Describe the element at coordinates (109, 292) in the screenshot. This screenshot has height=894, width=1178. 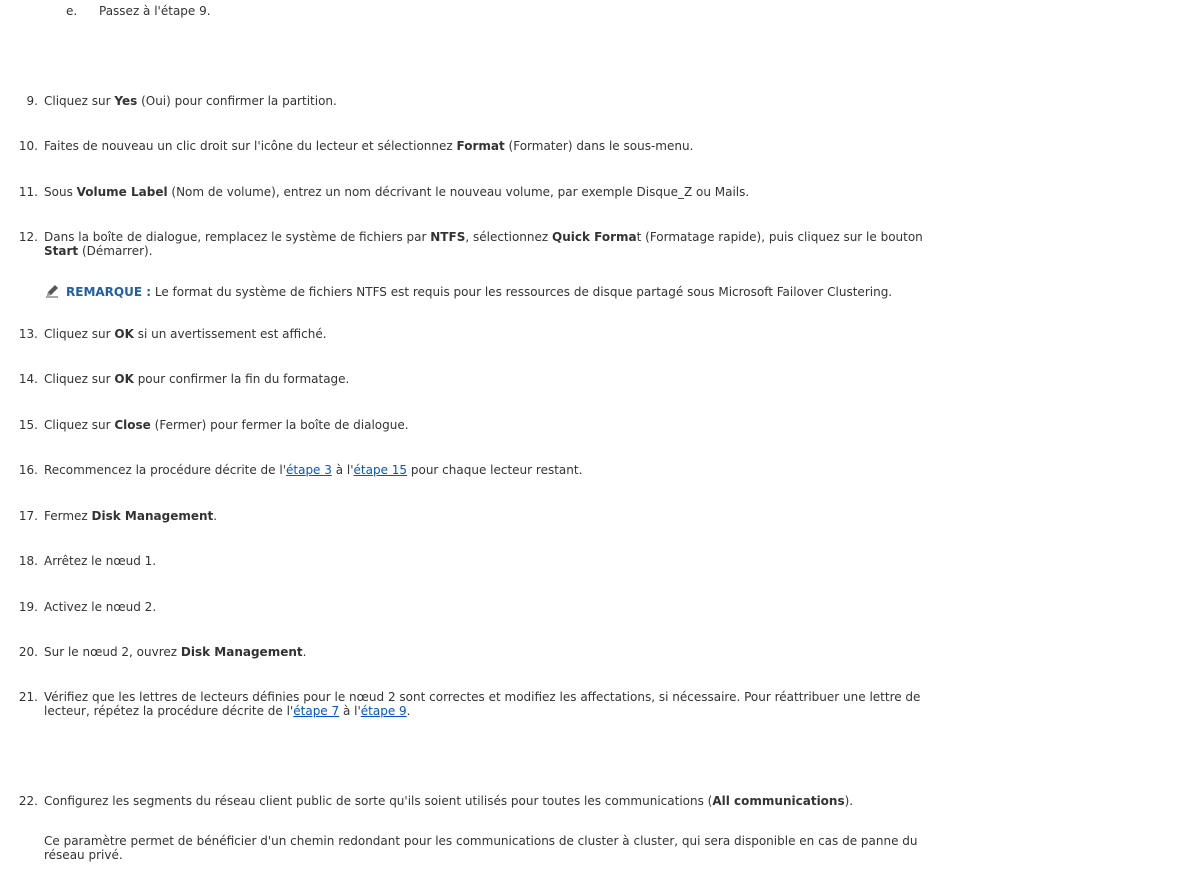
I see `note-label: REMARQUE :` at that location.